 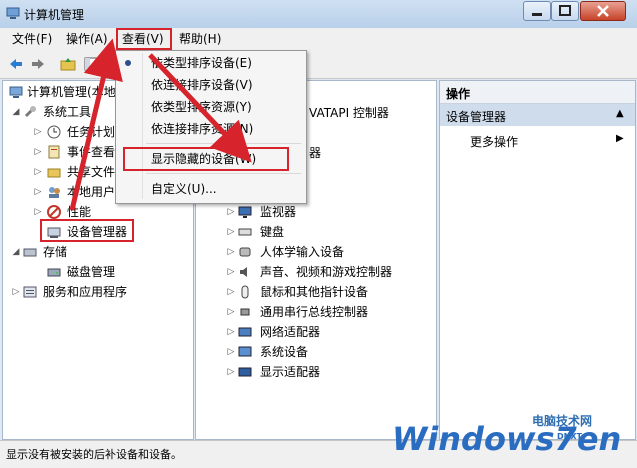 What do you see at coordinates (569, 436) in the screenshot?
I see `watermark-tag: DNXT` at bounding box center [569, 436].